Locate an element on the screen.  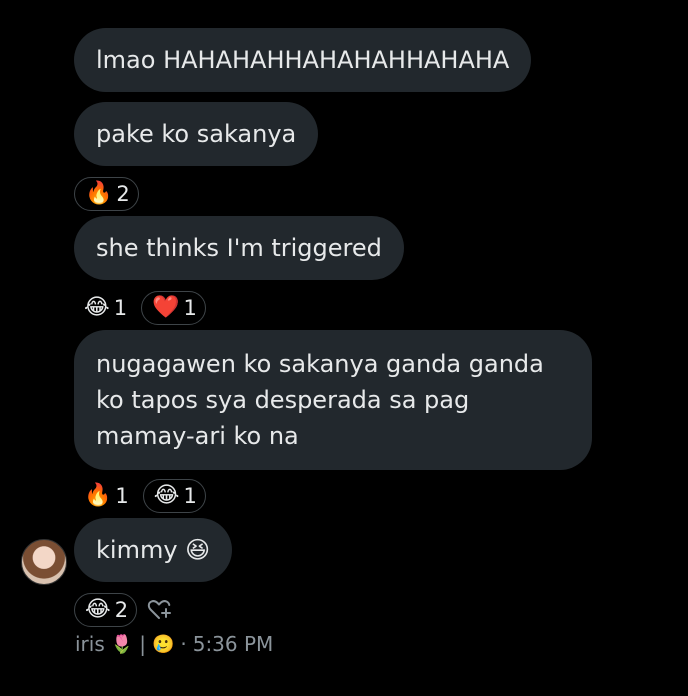
reaction-pill: 🔥 2 is located at coordinates (106, 194).